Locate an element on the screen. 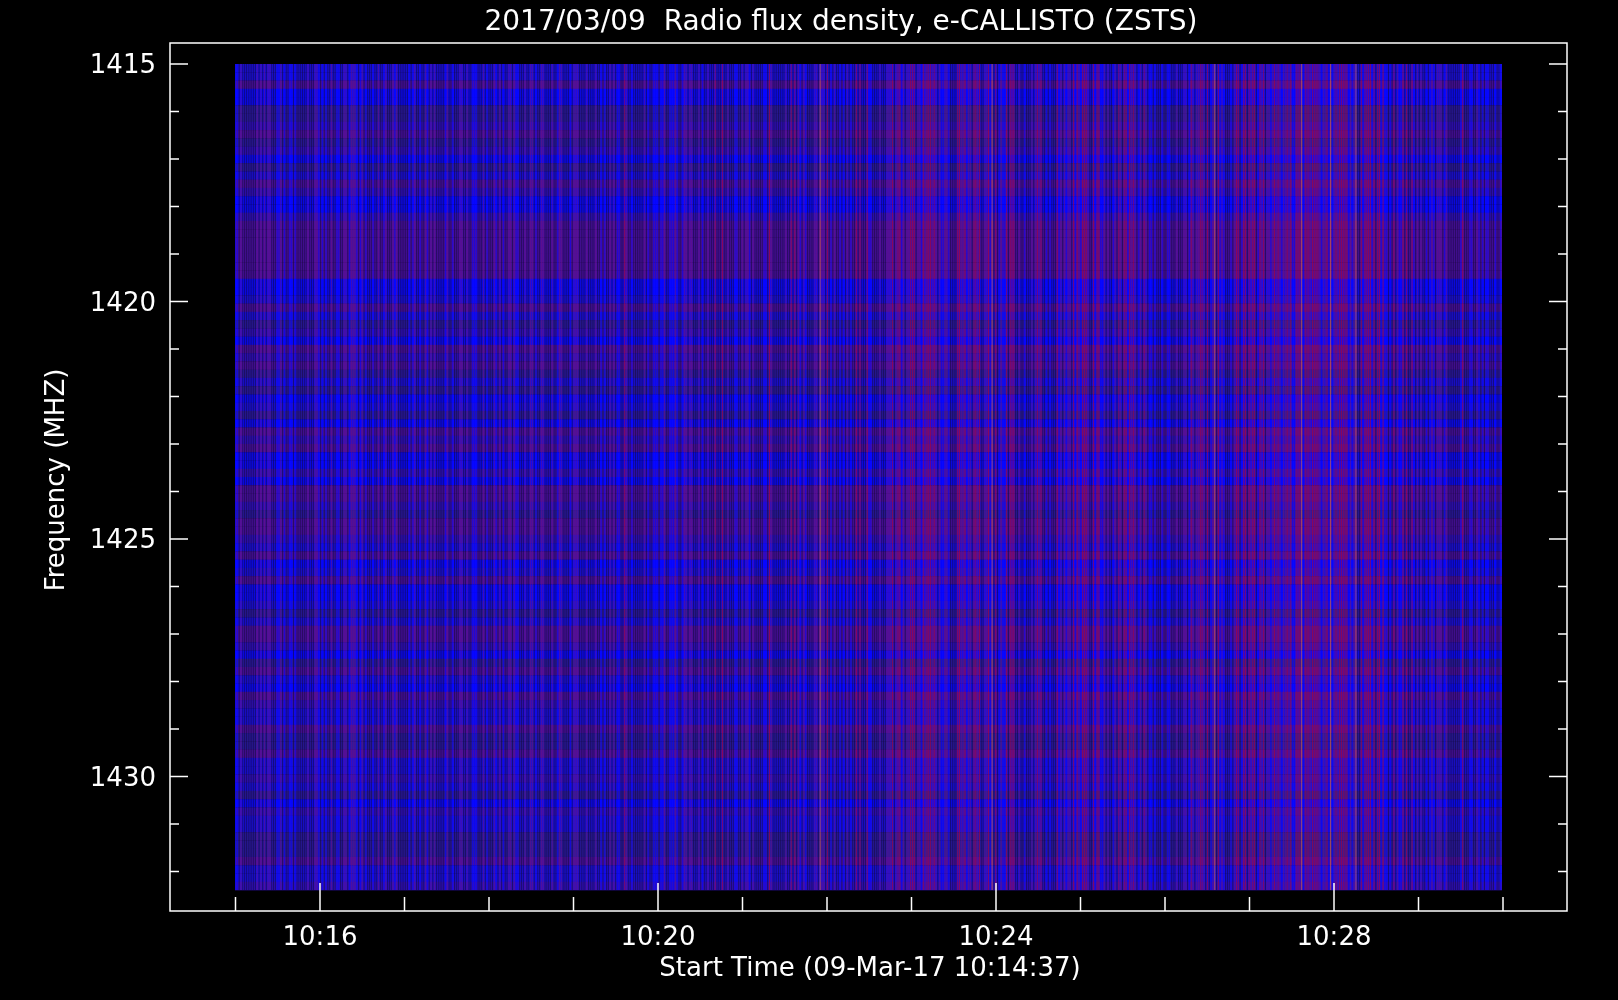 This screenshot has height=1000, width=1618. tick-label: 10:24 is located at coordinates (996, 936).